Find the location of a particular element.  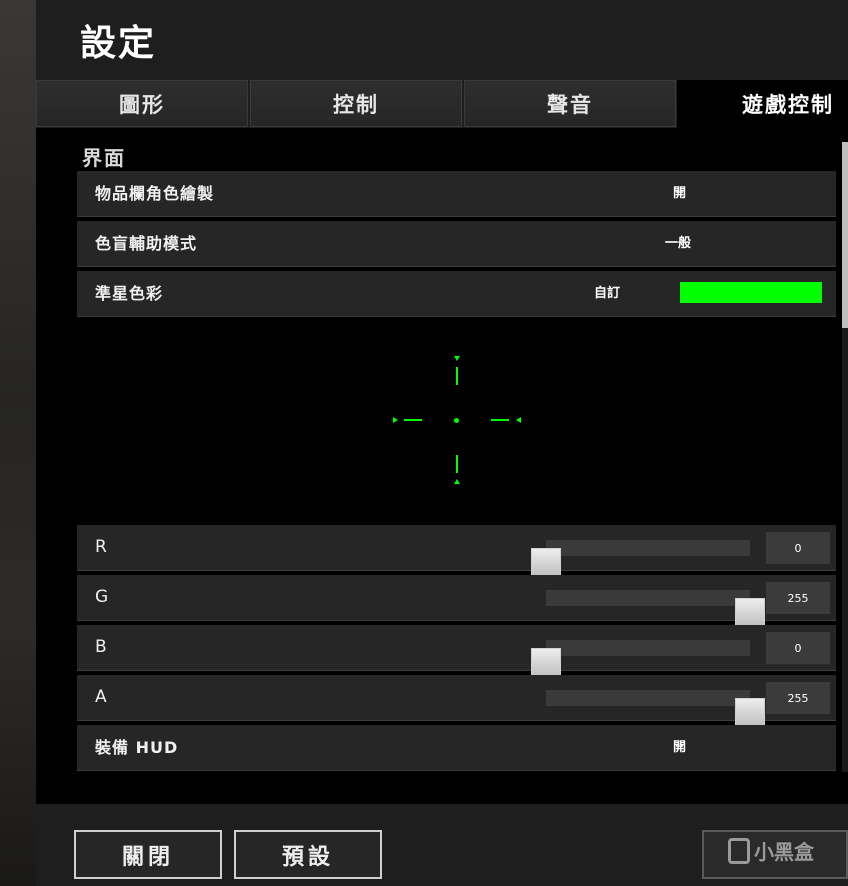

setting-row-inventory-color: 物品欄角色繪製 開 is located at coordinates (456, 194).